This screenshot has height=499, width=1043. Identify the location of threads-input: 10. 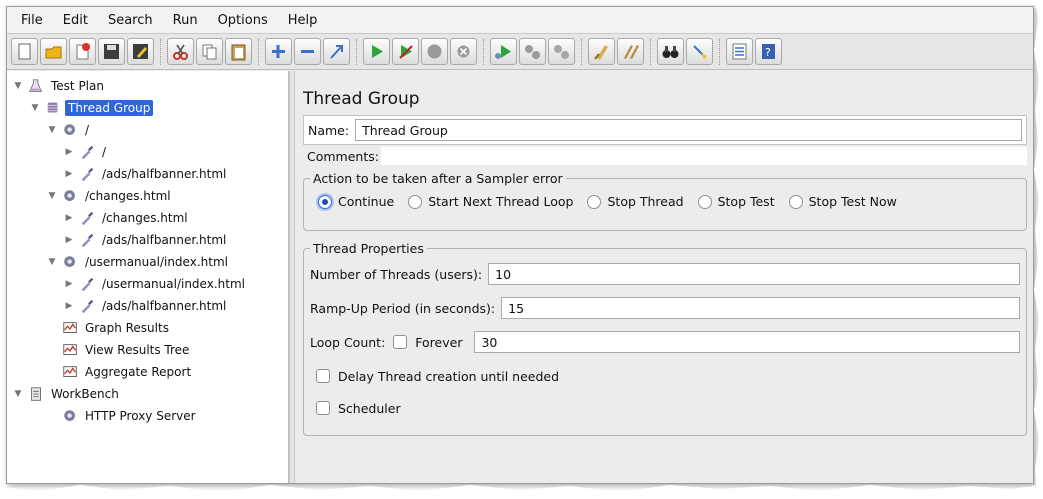
(754, 274).